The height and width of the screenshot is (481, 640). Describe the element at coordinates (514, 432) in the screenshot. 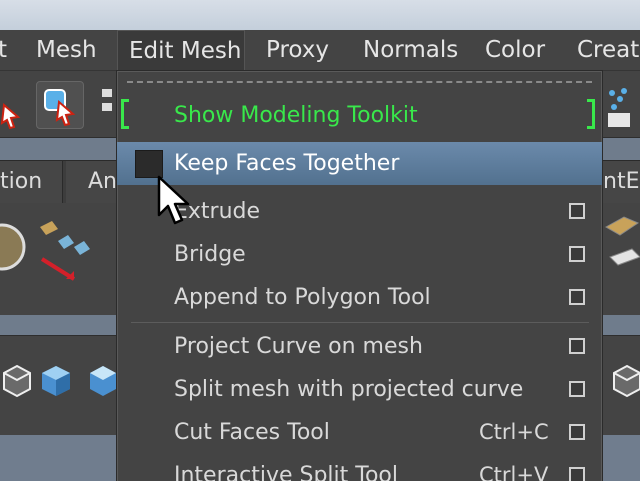

I see `shortcut-label: Ctrl+C` at that location.